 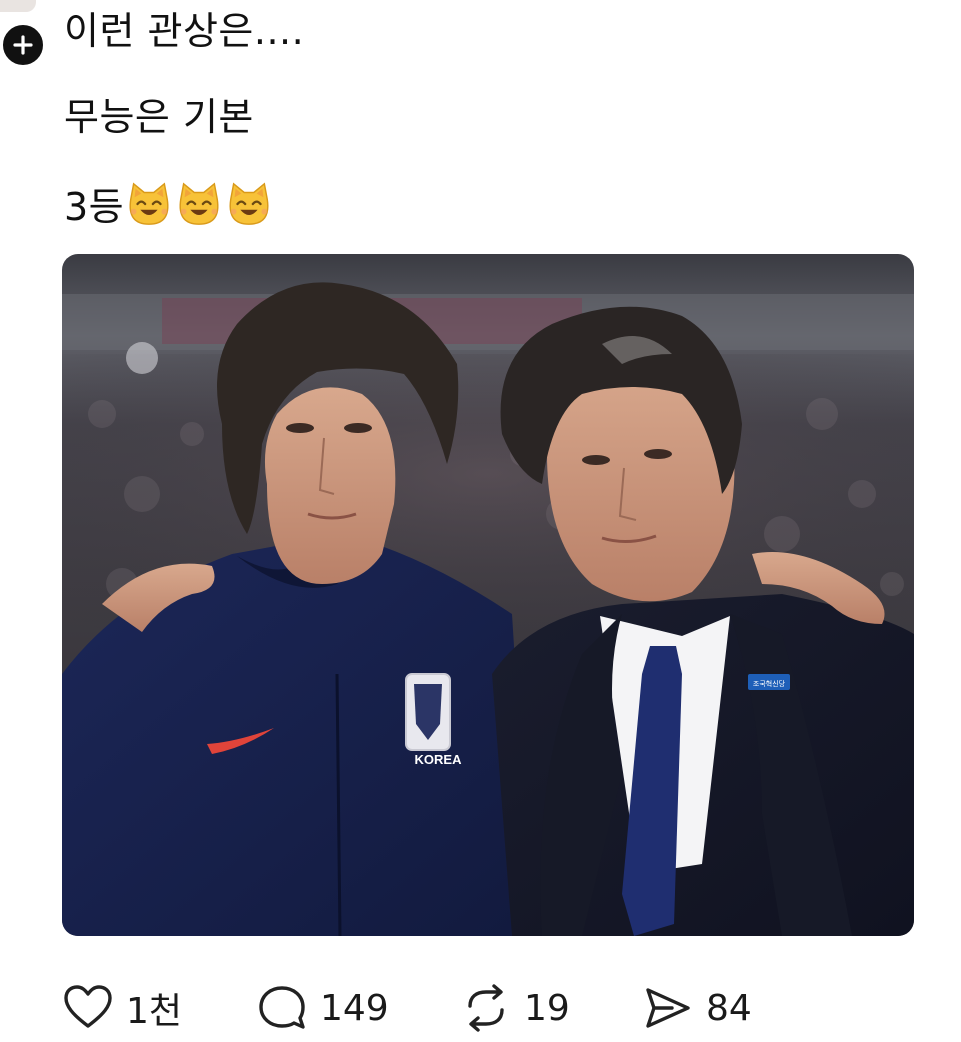 I want to click on share-count: 84, so click(x=729, y=1008).